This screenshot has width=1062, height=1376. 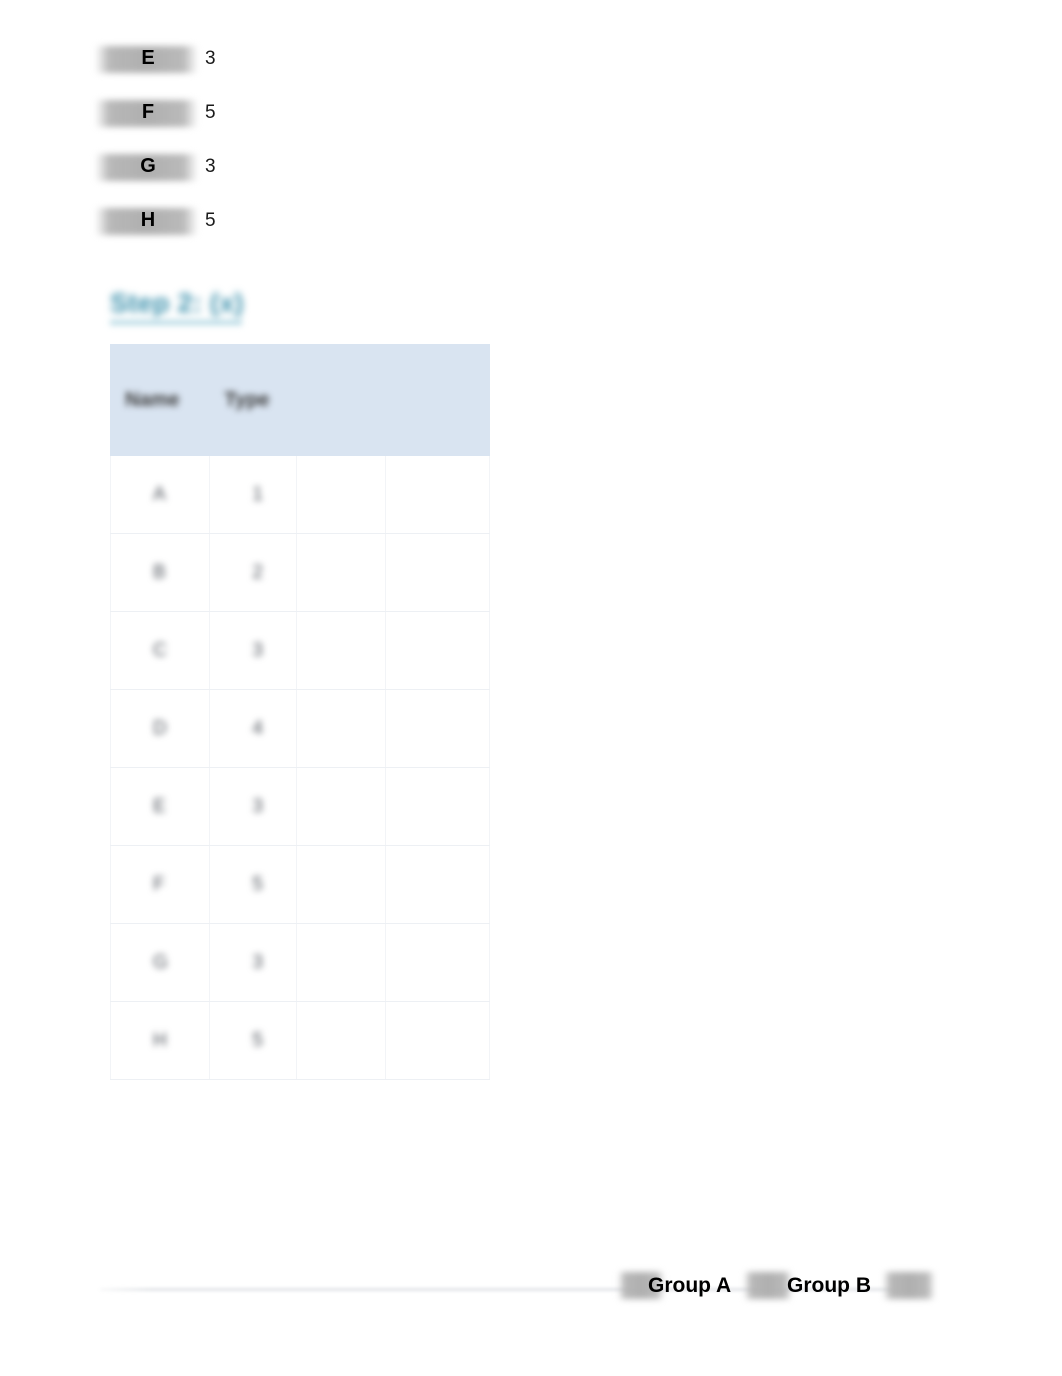 I want to click on list-item-label: G, so click(x=148, y=166).